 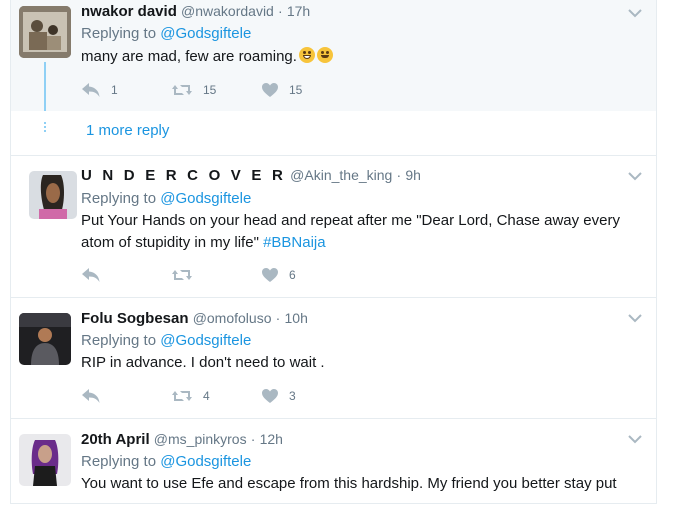 I want to click on username: @ms_pinkyros, so click(x=200, y=439).